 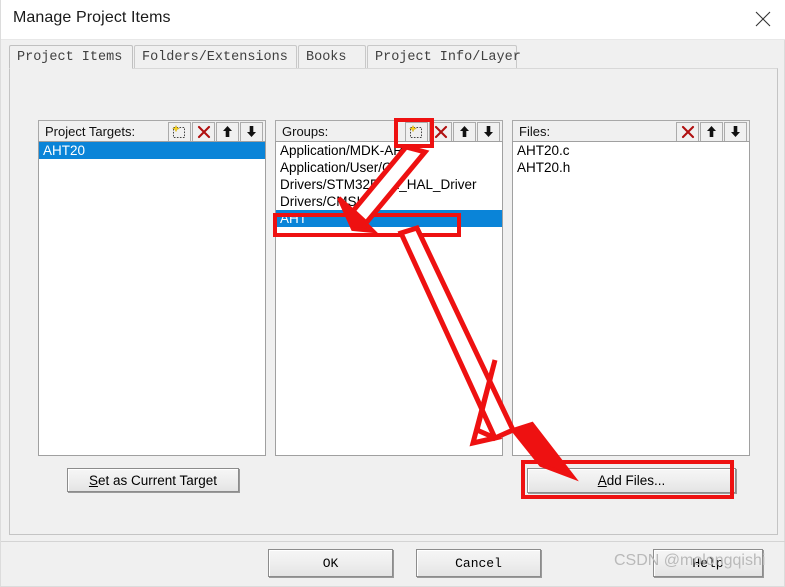 I want to click on move-group-down-button, so click(x=488, y=131).